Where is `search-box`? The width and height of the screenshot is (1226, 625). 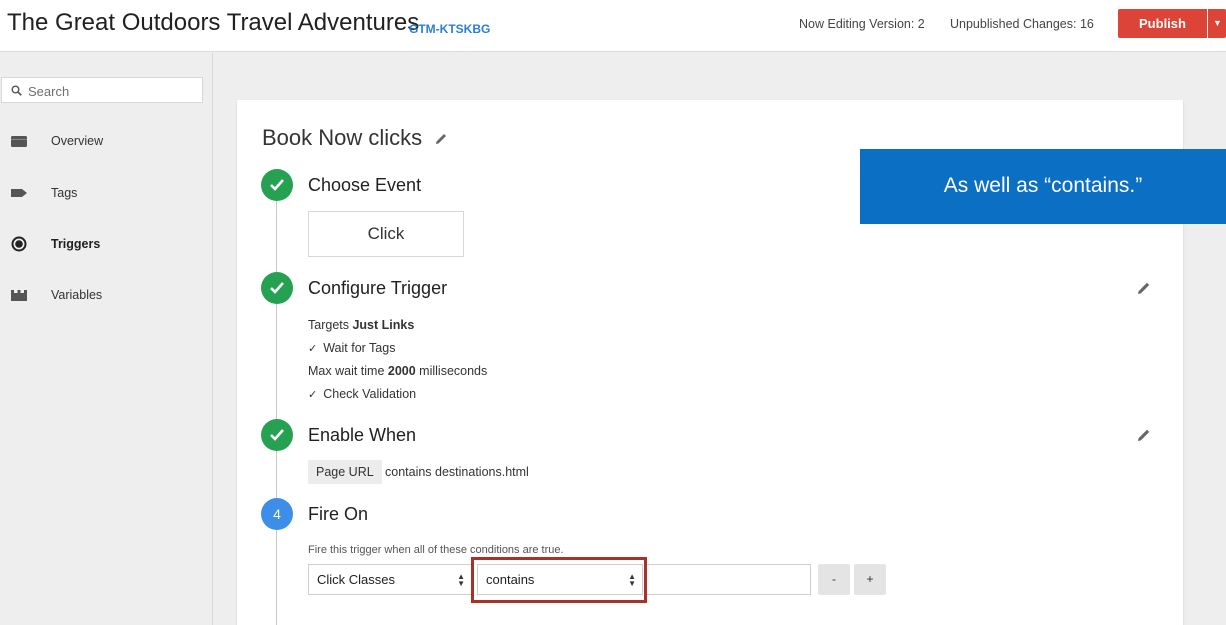
search-box is located at coordinates (102, 90).